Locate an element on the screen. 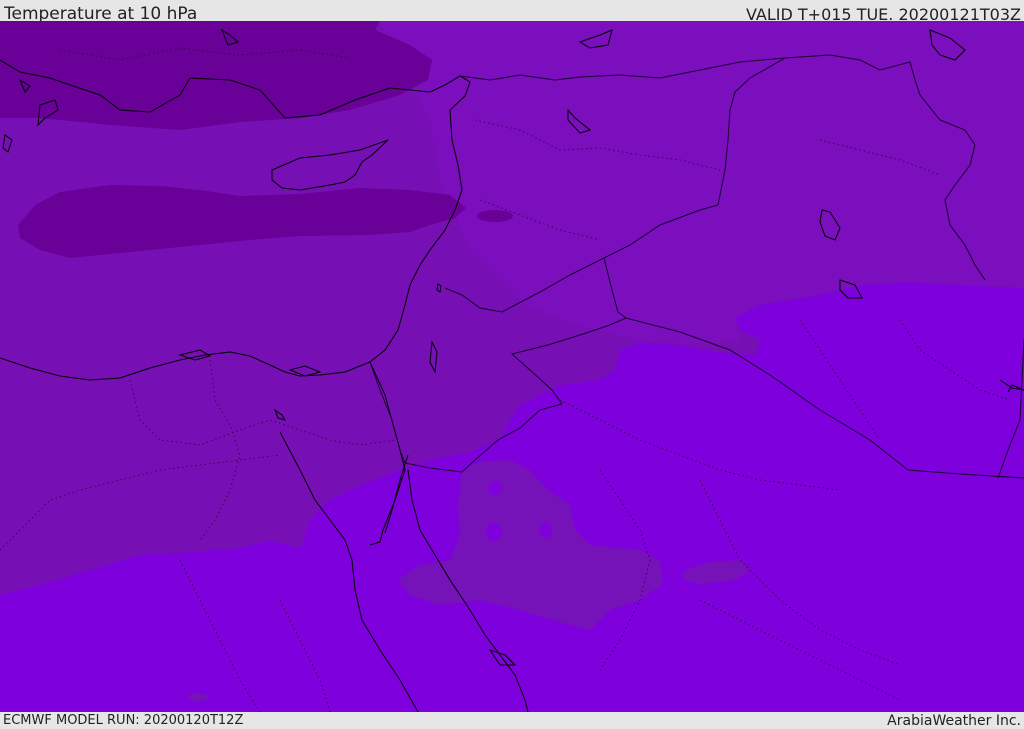  model-run-label: ECMWF MODEL RUN: 20200120T12Z is located at coordinates (123, 720).